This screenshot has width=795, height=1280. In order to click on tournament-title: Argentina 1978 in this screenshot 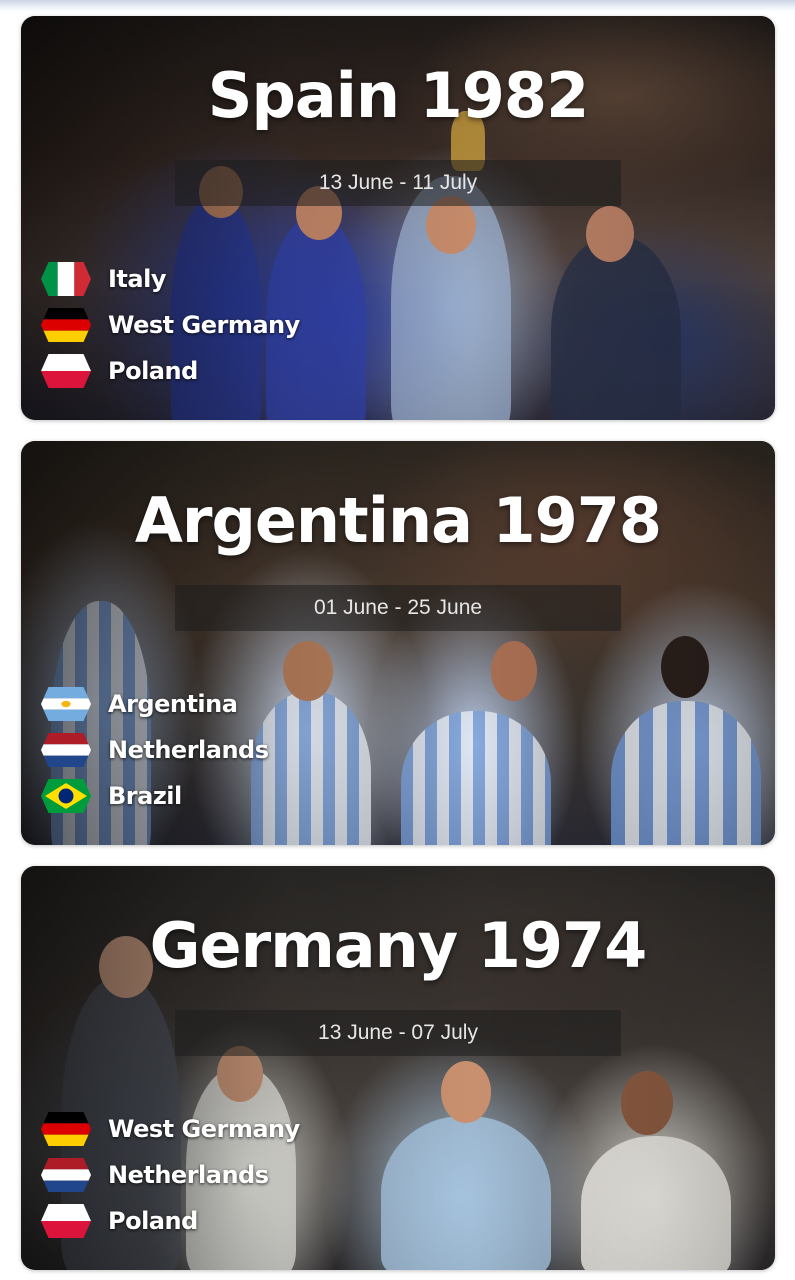, I will do `click(398, 520)`.